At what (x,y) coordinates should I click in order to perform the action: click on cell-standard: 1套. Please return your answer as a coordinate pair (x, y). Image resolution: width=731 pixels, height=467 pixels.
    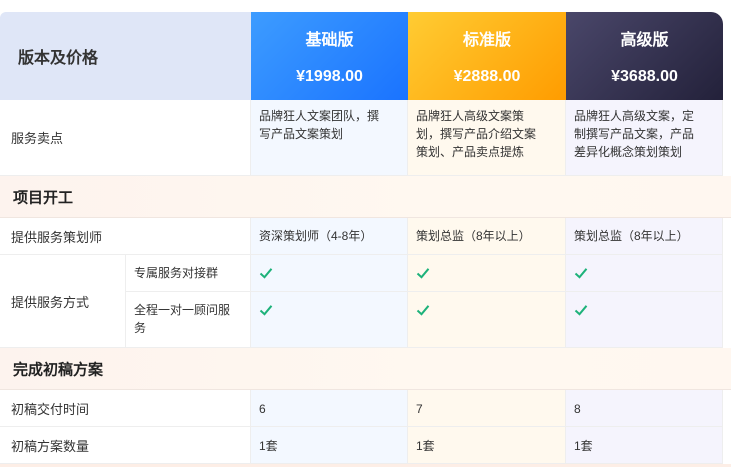
    Looking at the image, I should click on (487, 445).